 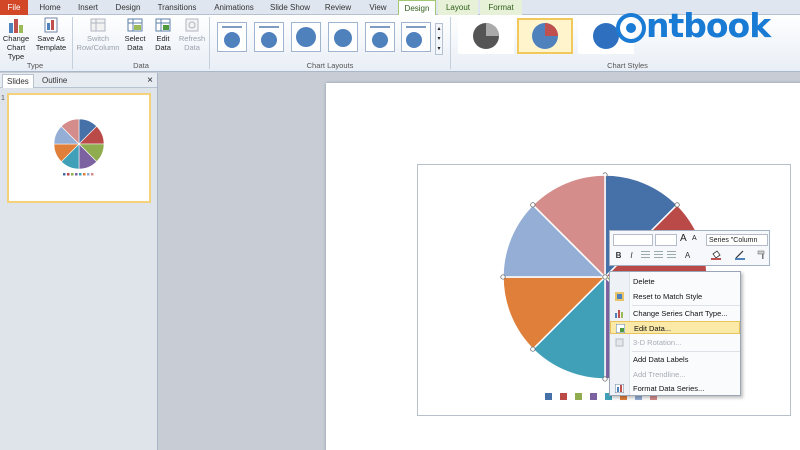 What do you see at coordinates (417, 8) in the screenshot?
I see `tab-chart-design: Design` at bounding box center [417, 8].